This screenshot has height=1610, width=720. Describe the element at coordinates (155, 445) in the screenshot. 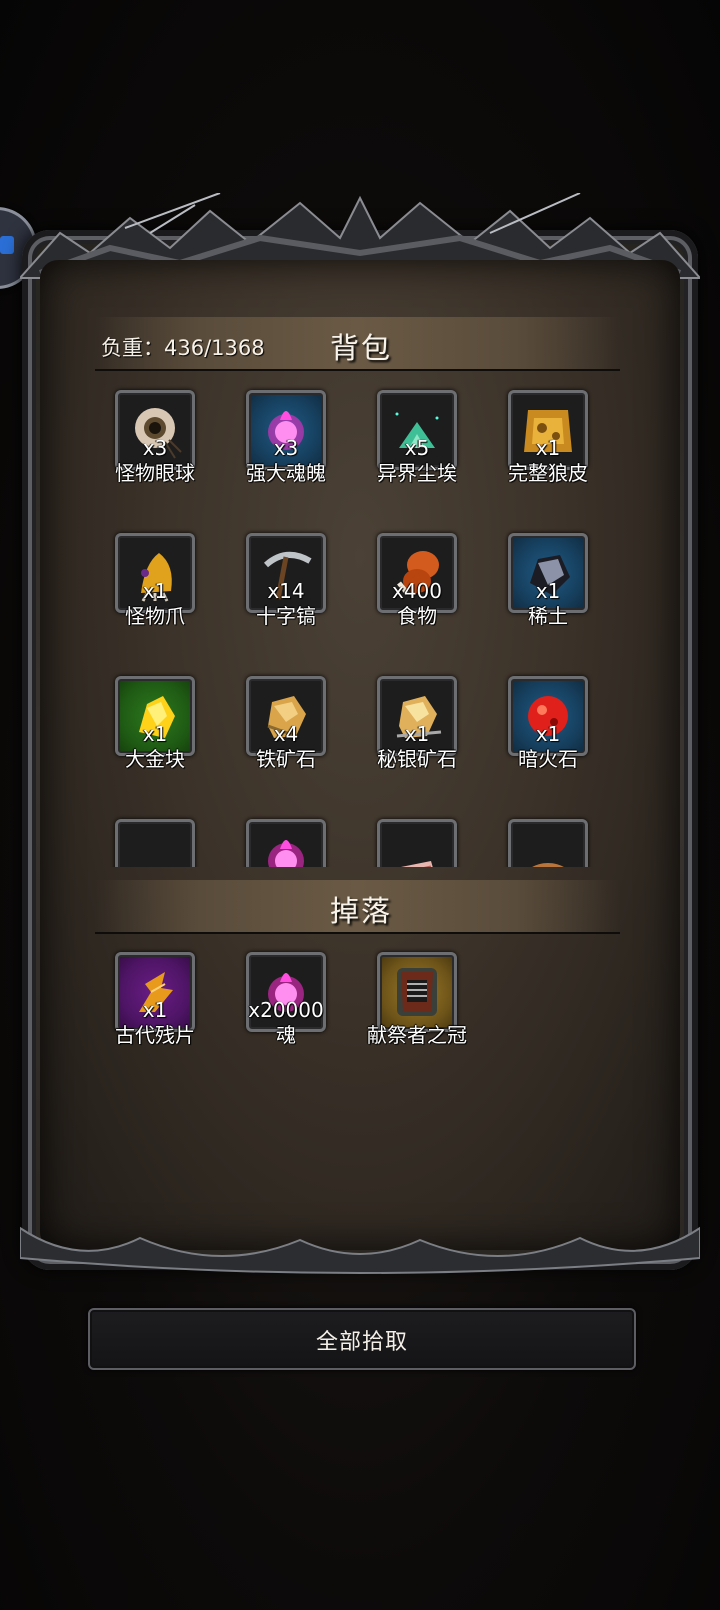

I see `item-slot: x3 怪物眼球` at that location.